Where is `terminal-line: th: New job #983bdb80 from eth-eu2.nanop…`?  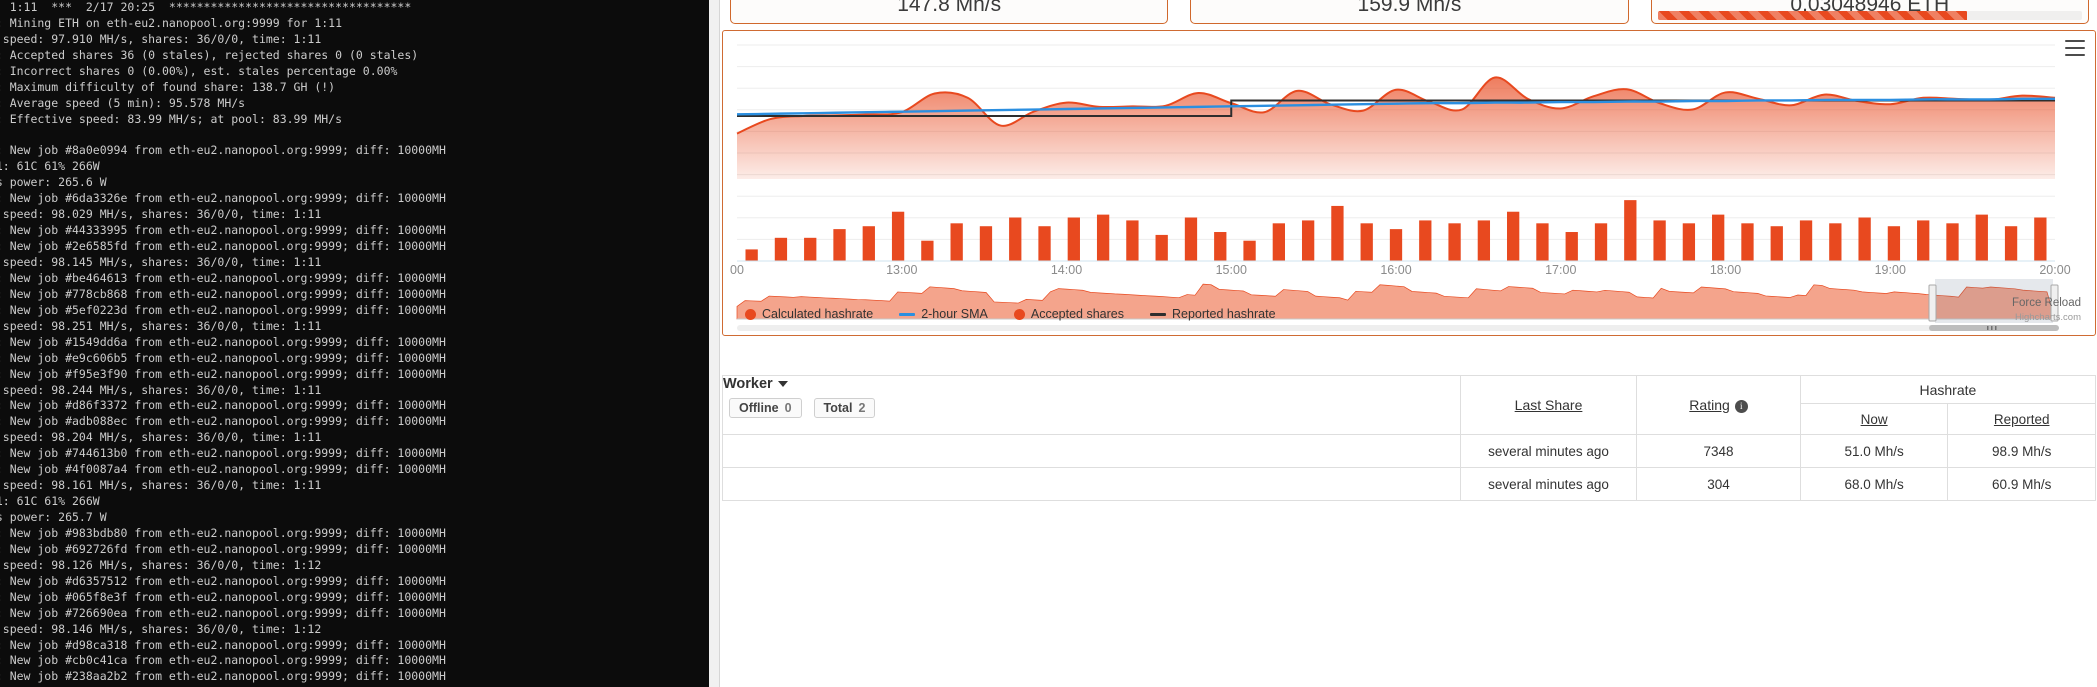 terminal-line: th: New job #983bdb80 from eth-eu2.nanop… is located at coordinates (223, 532).